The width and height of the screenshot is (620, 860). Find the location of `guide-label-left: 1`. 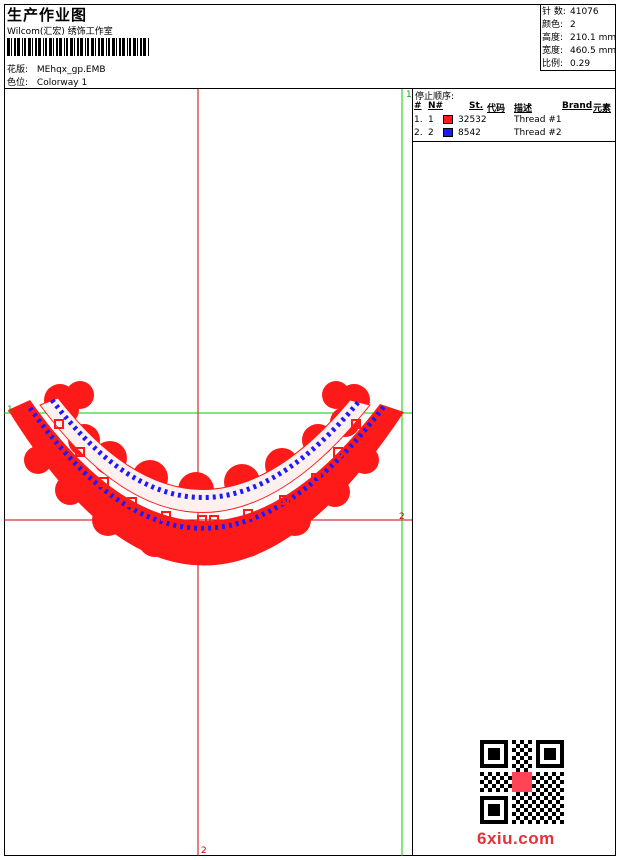

guide-label-left: 1 is located at coordinates (10, 410).